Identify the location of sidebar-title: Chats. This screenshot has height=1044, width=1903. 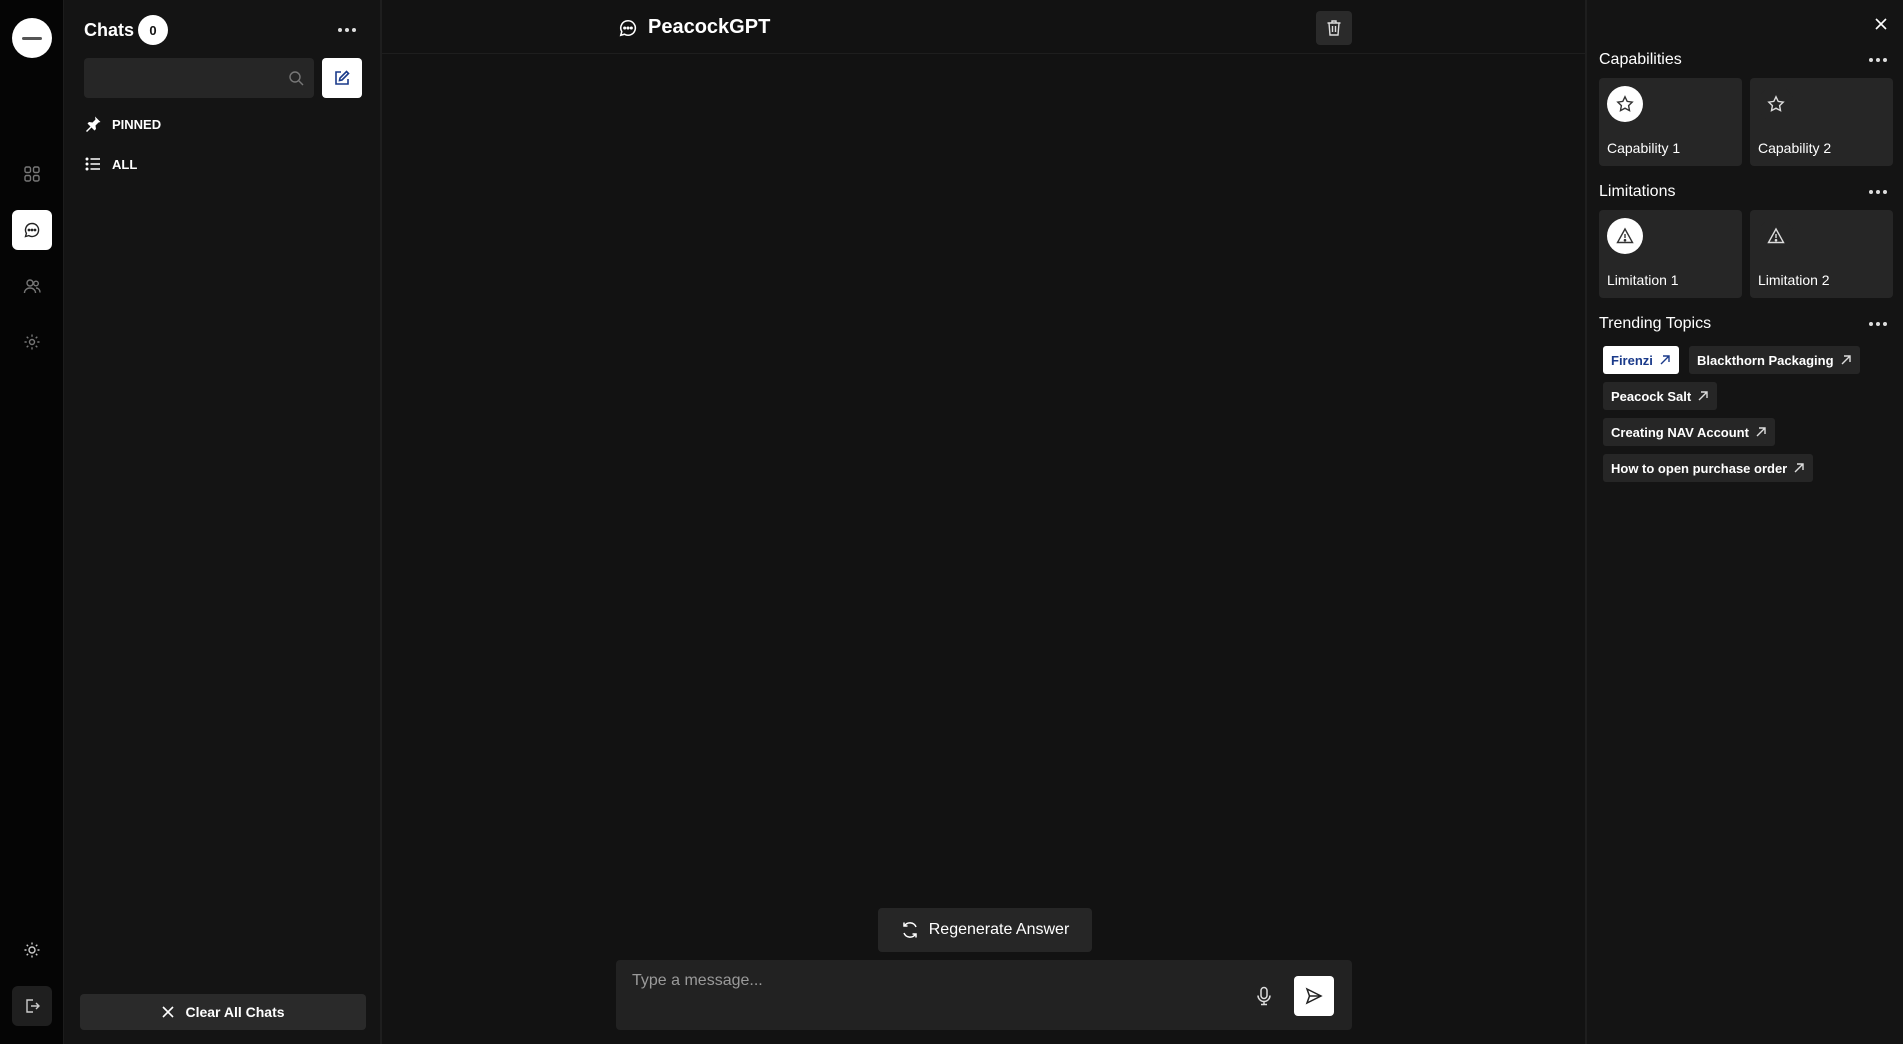
(109, 30).